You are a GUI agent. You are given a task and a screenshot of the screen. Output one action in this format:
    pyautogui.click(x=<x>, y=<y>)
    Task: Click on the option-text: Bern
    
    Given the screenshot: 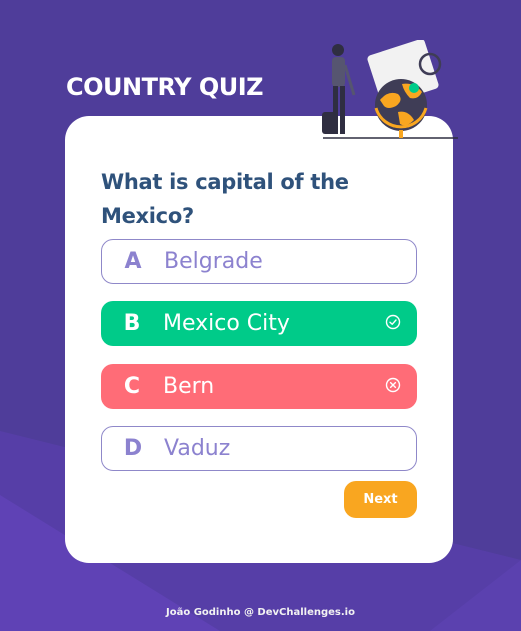 What is the action you would take?
    pyautogui.click(x=189, y=386)
    